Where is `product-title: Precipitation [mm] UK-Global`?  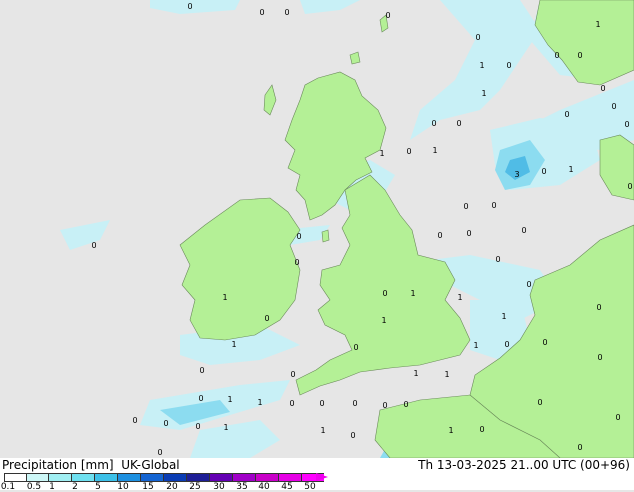 product-title: Precipitation [mm] UK-Global is located at coordinates (91, 465).